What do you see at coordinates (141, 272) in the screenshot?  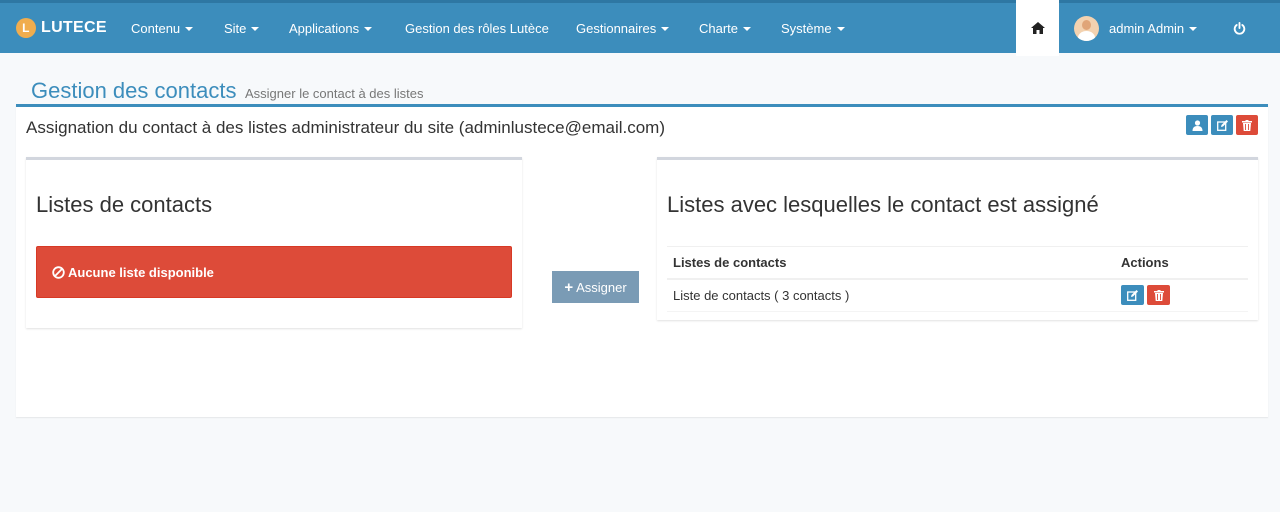 I see `no-list-alert-text: Aucune liste disponible` at bounding box center [141, 272].